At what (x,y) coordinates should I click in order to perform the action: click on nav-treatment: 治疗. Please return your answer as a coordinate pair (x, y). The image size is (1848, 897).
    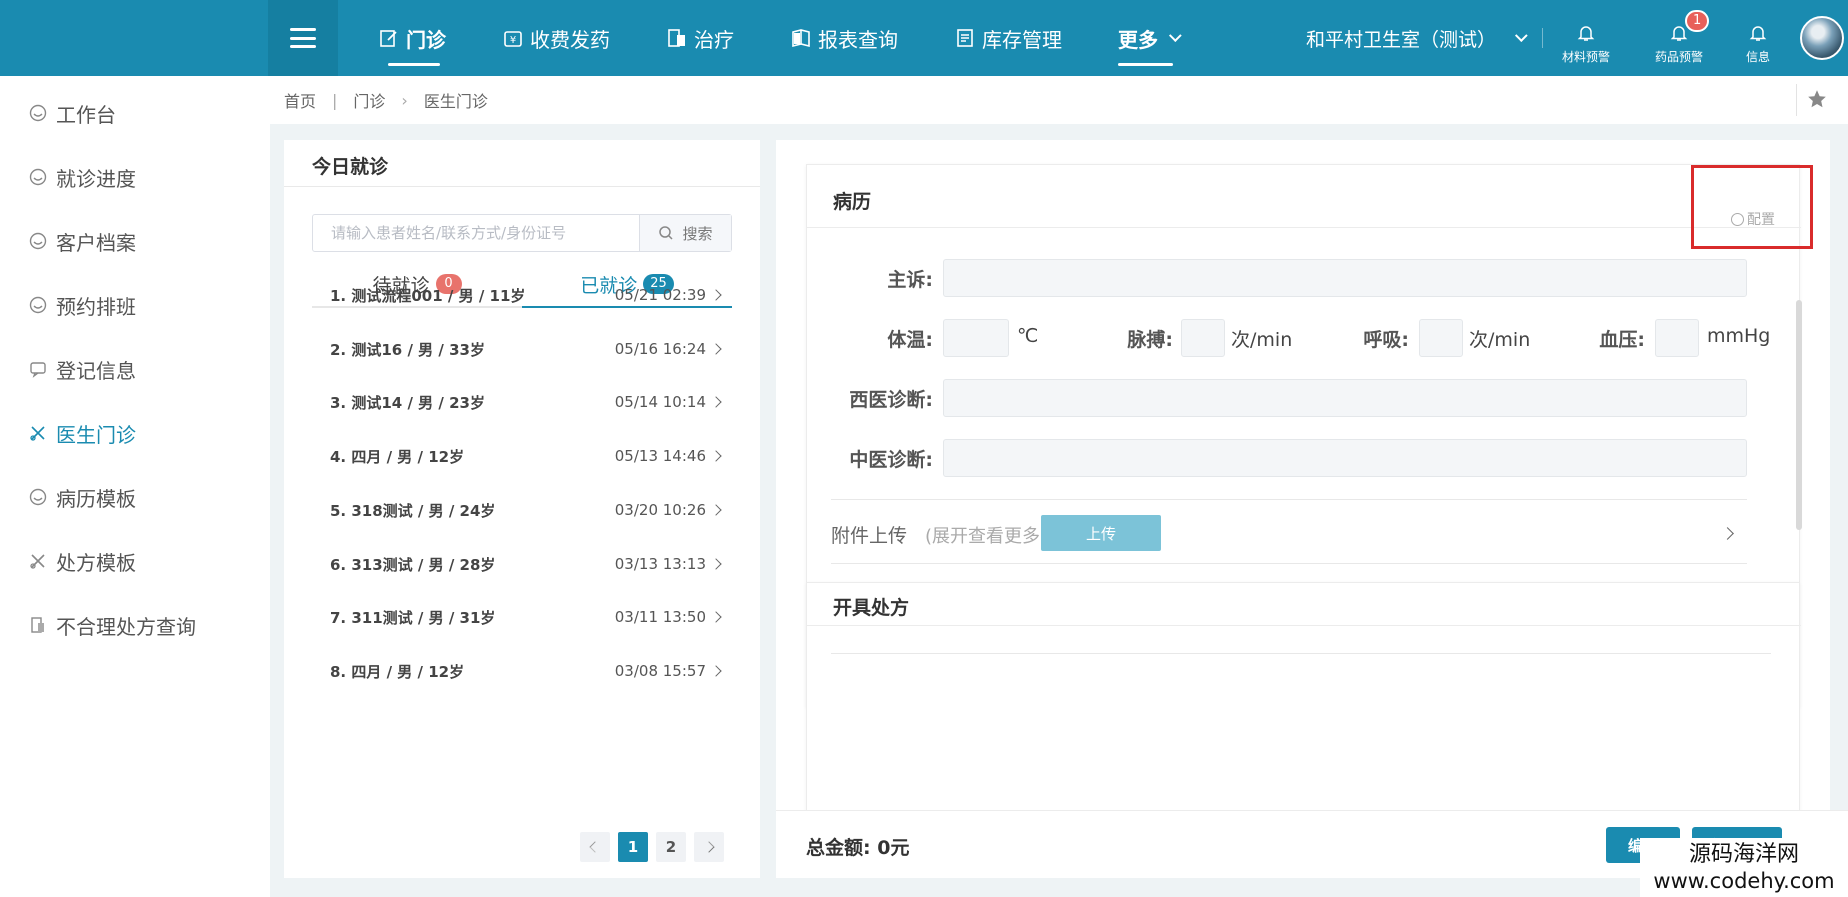
    Looking at the image, I should click on (700, 38).